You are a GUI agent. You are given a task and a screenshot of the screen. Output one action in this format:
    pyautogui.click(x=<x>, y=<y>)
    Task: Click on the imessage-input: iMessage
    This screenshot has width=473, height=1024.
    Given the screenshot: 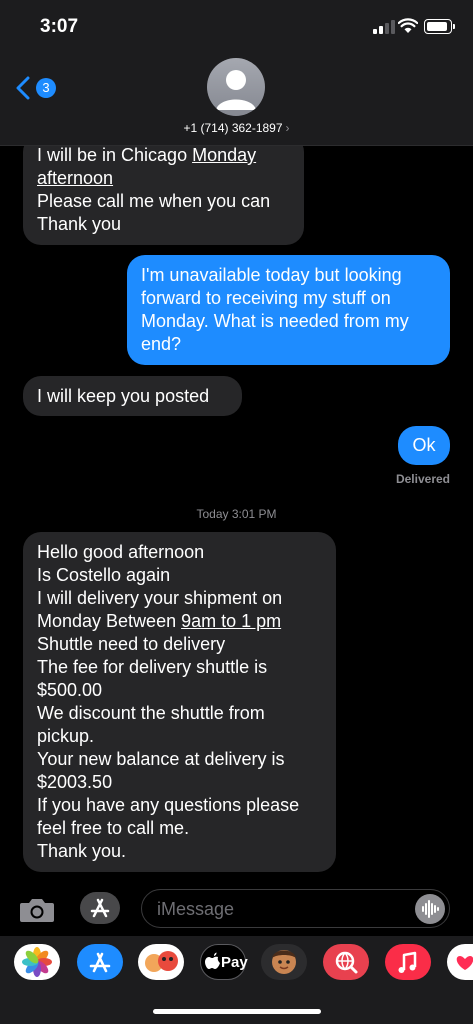 What is the action you would take?
    pyautogui.click(x=295, y=908)
    